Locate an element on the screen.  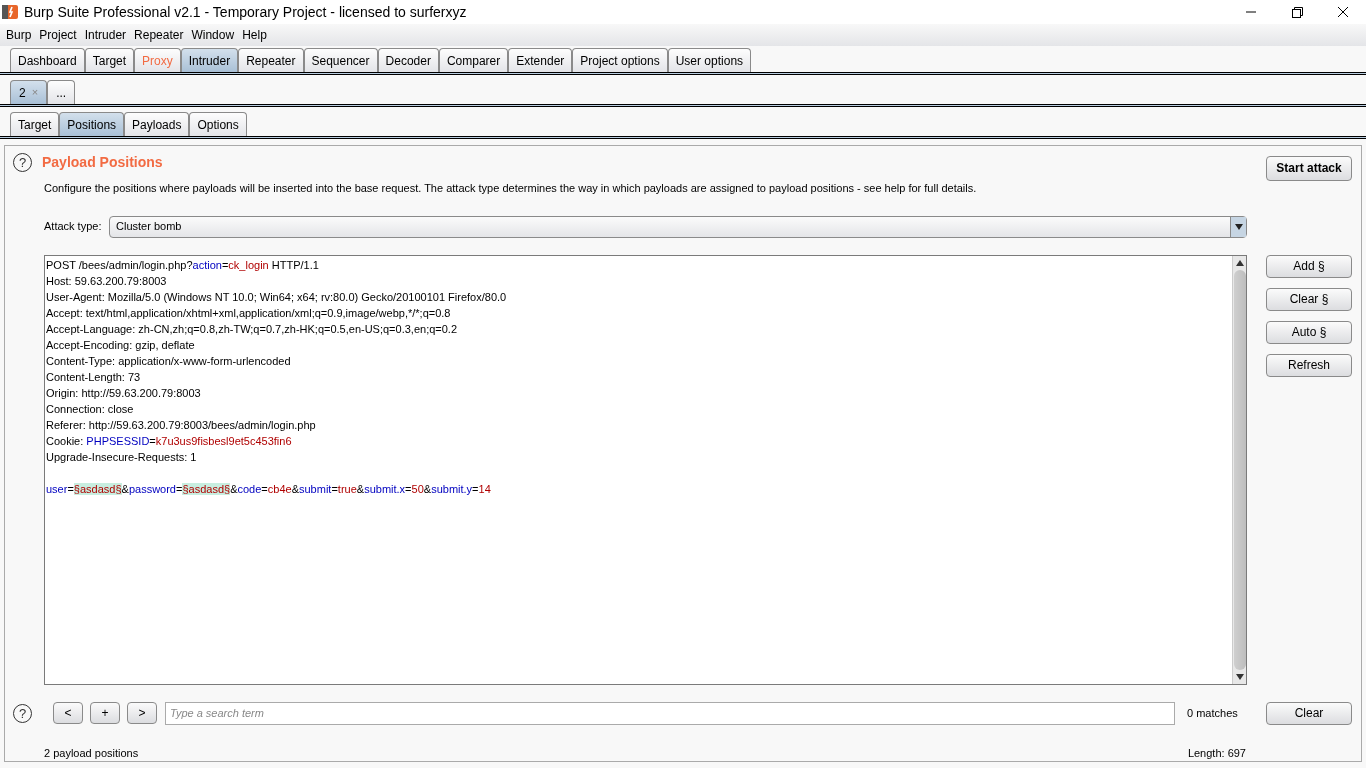
menu-item: Burp is located at coordinates (19, 35).